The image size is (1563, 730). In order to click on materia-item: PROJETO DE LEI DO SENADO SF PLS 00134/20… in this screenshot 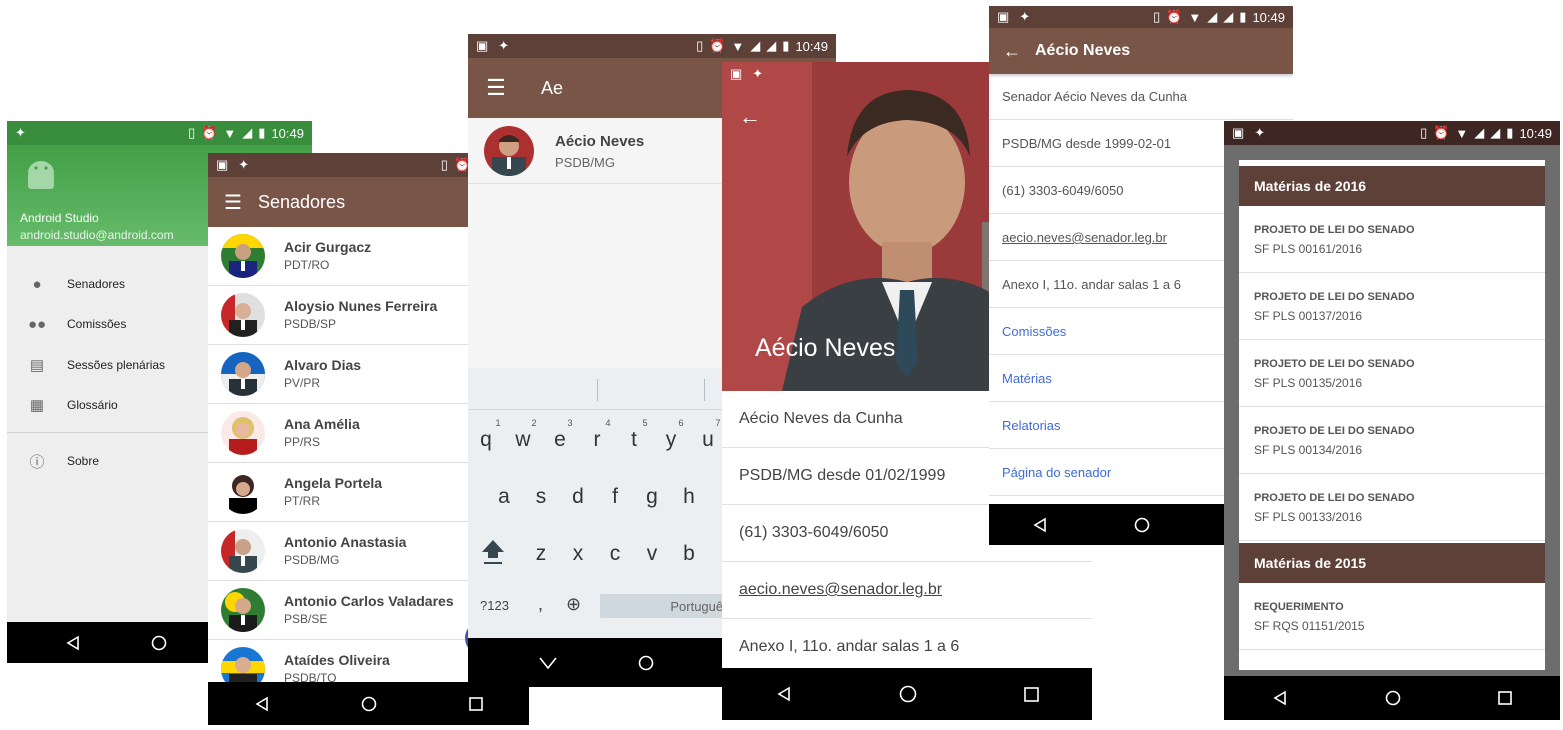, I will do `click(1392, 440)`.